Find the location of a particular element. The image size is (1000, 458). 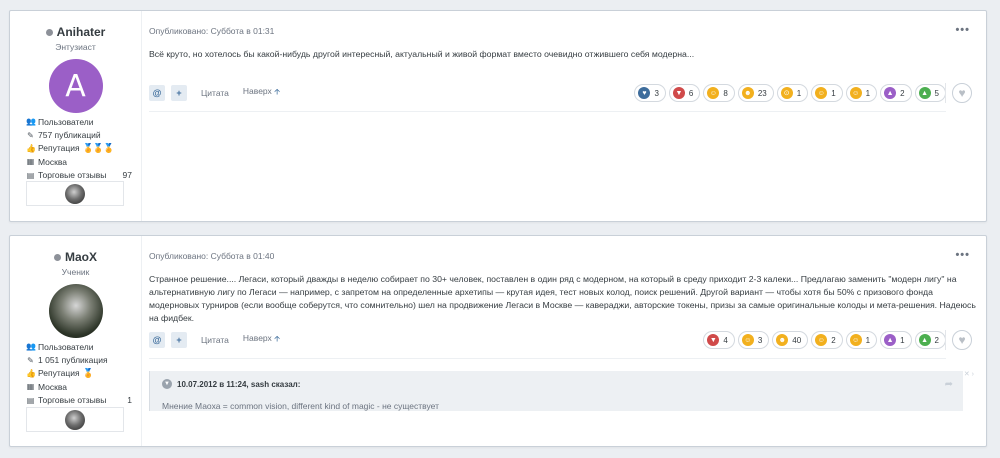

stat-trade: ▤ Торговые отзывы 1 is located at coordinates (79, 400).